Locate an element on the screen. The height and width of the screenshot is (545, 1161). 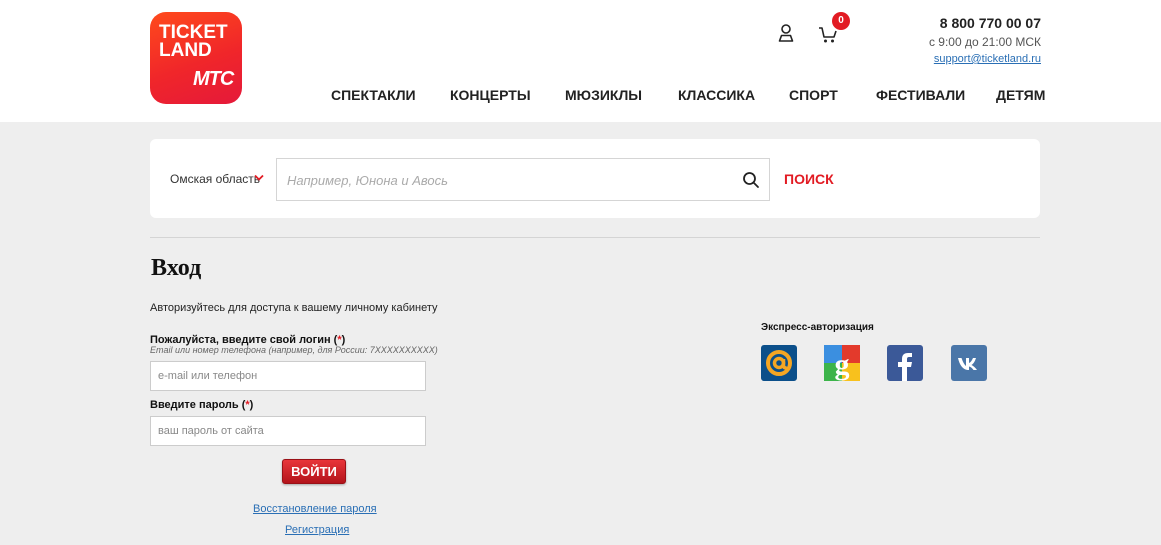
google-icon: g is located at coordinates (842, 363).